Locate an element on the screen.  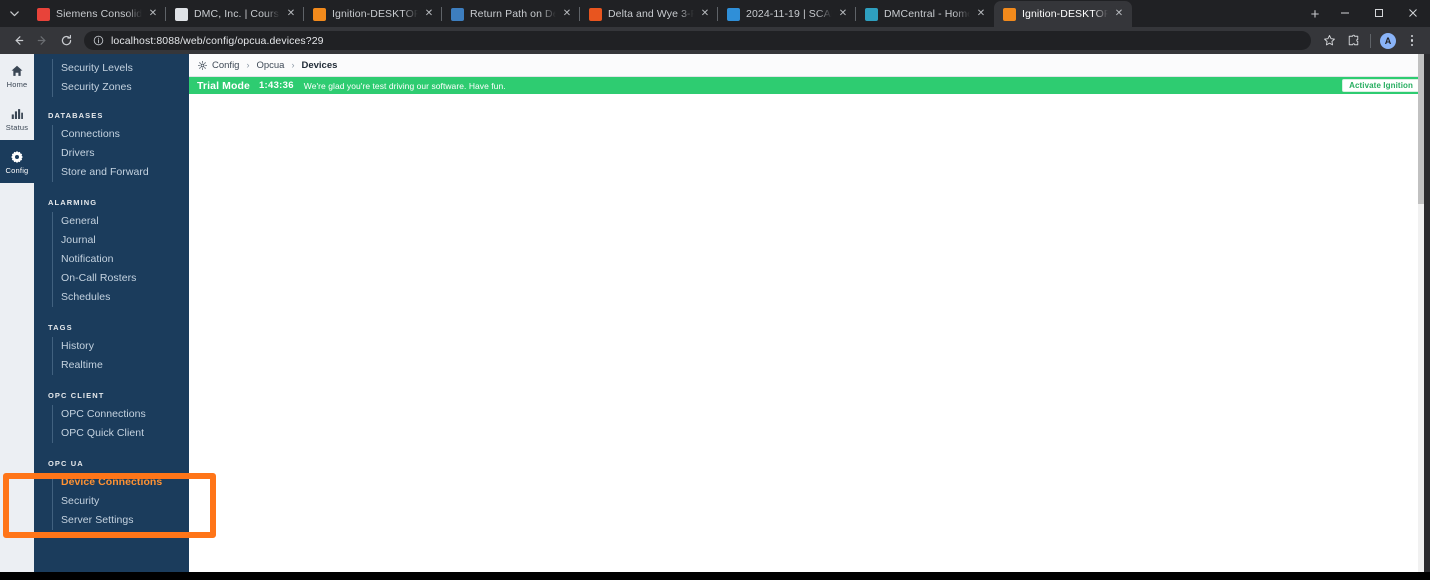
breadcrumb: Config › Opcua › Devices is located at coordinates (806, 65).